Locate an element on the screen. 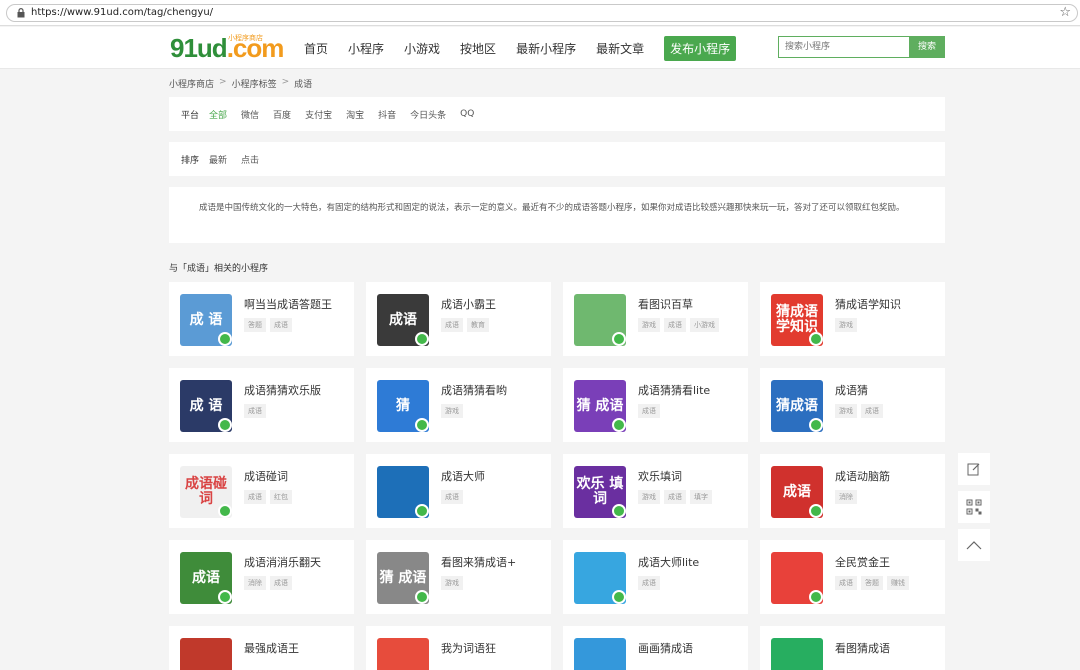  app-card: 我为词语狂 is located at coordinates (458, 648).